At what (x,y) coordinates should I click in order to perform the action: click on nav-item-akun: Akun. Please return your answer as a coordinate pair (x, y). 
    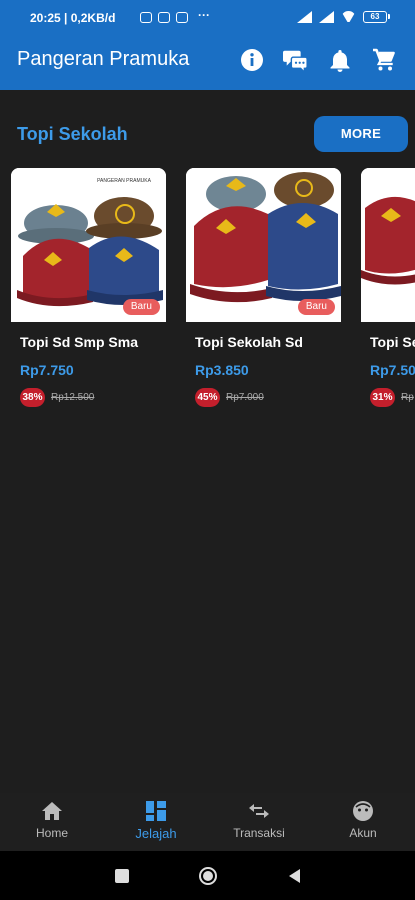
    Looking at the image, I should click on (363, 819).